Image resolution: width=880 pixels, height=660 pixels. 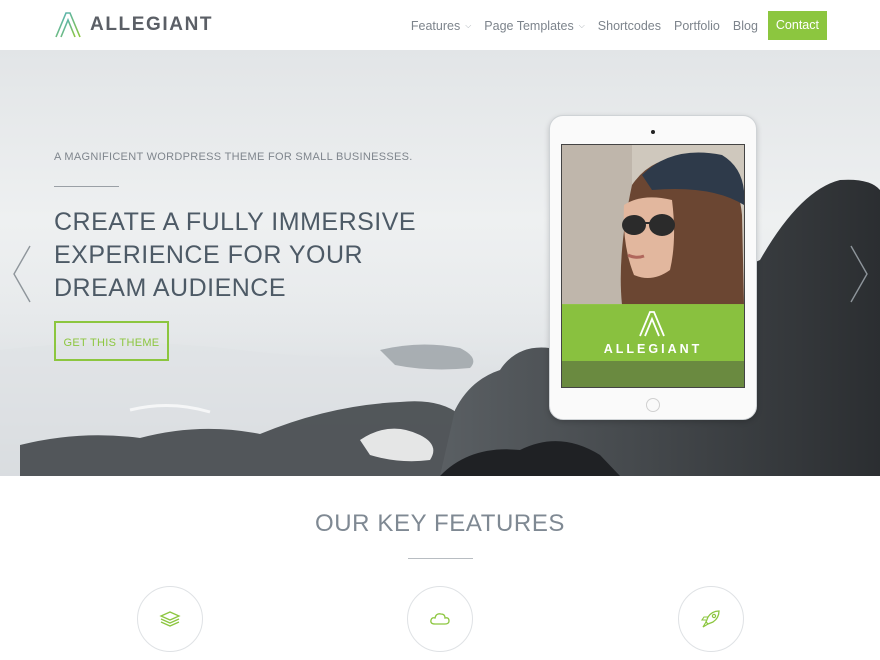 I want to click on brand-name: ALLEGIANT, so click(x=152, y=24).